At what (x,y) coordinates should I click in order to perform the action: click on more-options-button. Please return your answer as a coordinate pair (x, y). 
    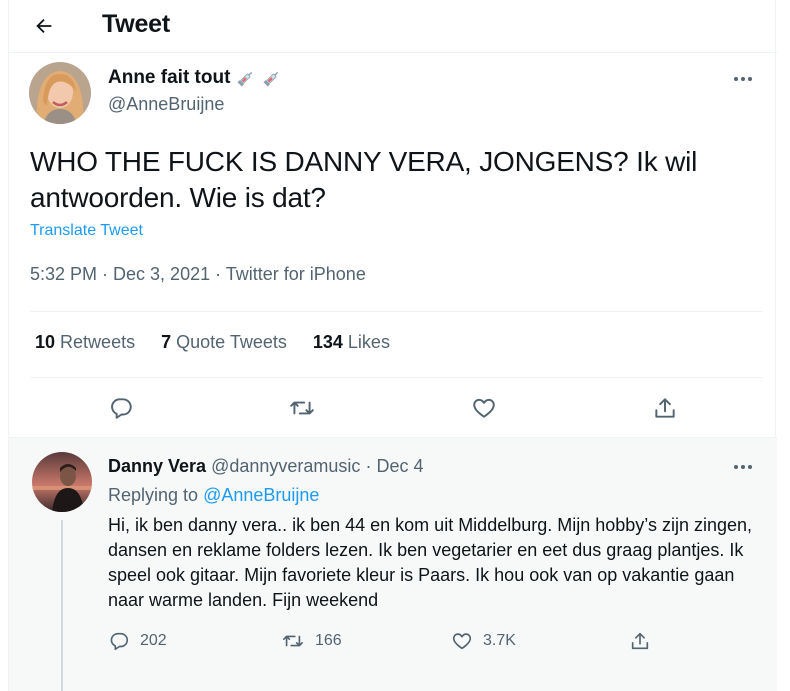
    Looking at the image, I should click on (743, 79).